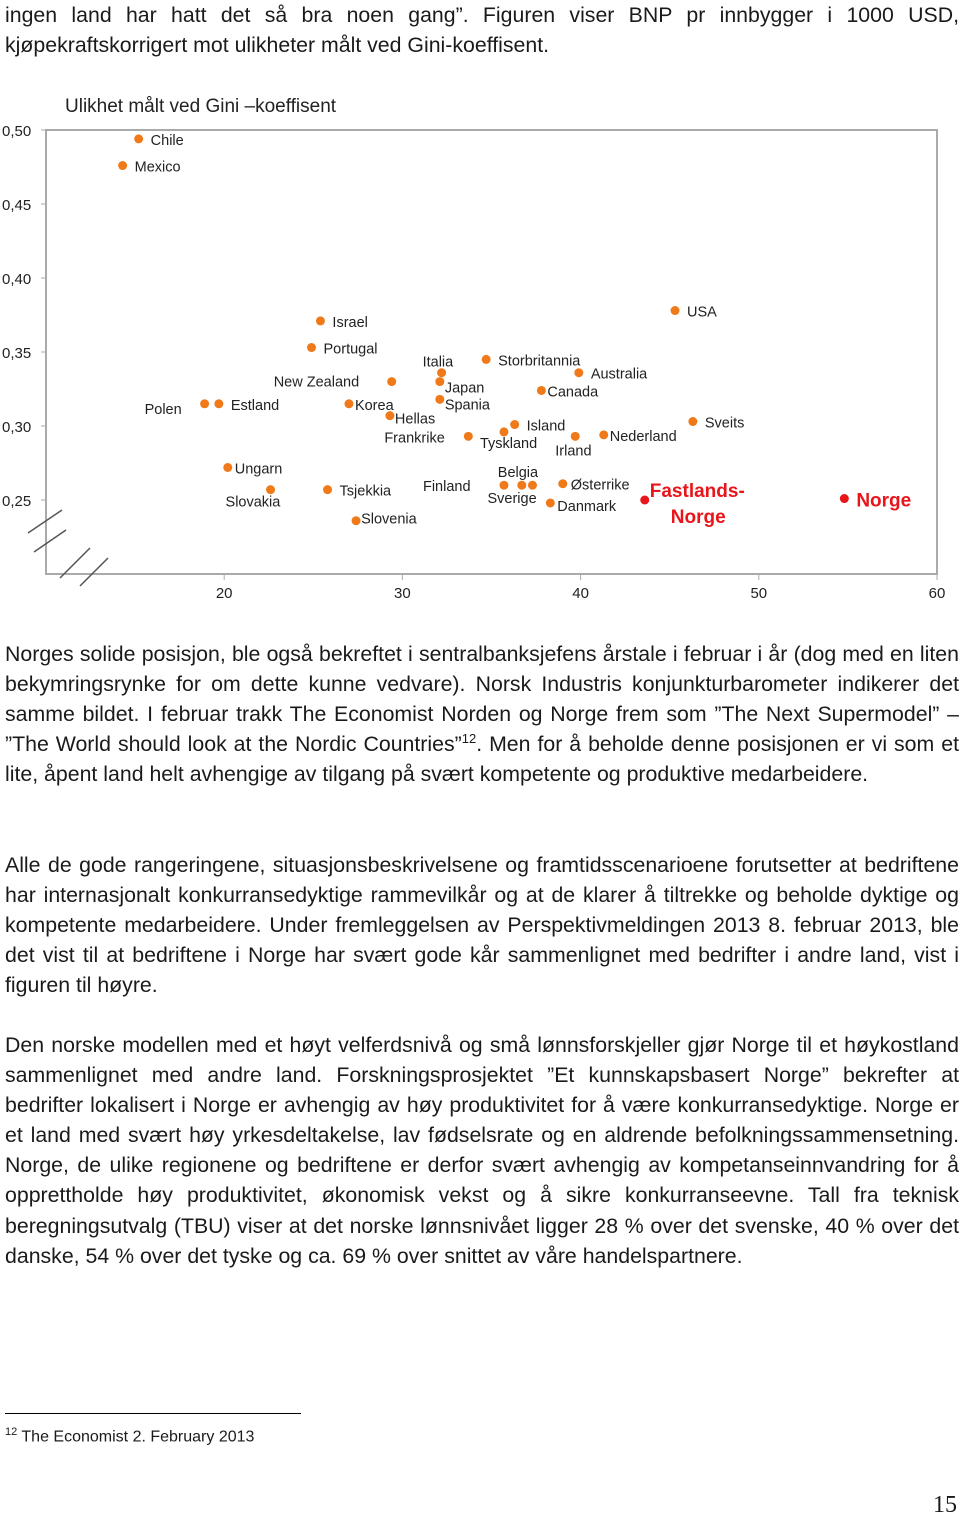 The height and width of the screenshot is (1519, 960). Describe the element at coordinates (158, 168) in the screenshot. I see `point-label: Mexico` at that location.